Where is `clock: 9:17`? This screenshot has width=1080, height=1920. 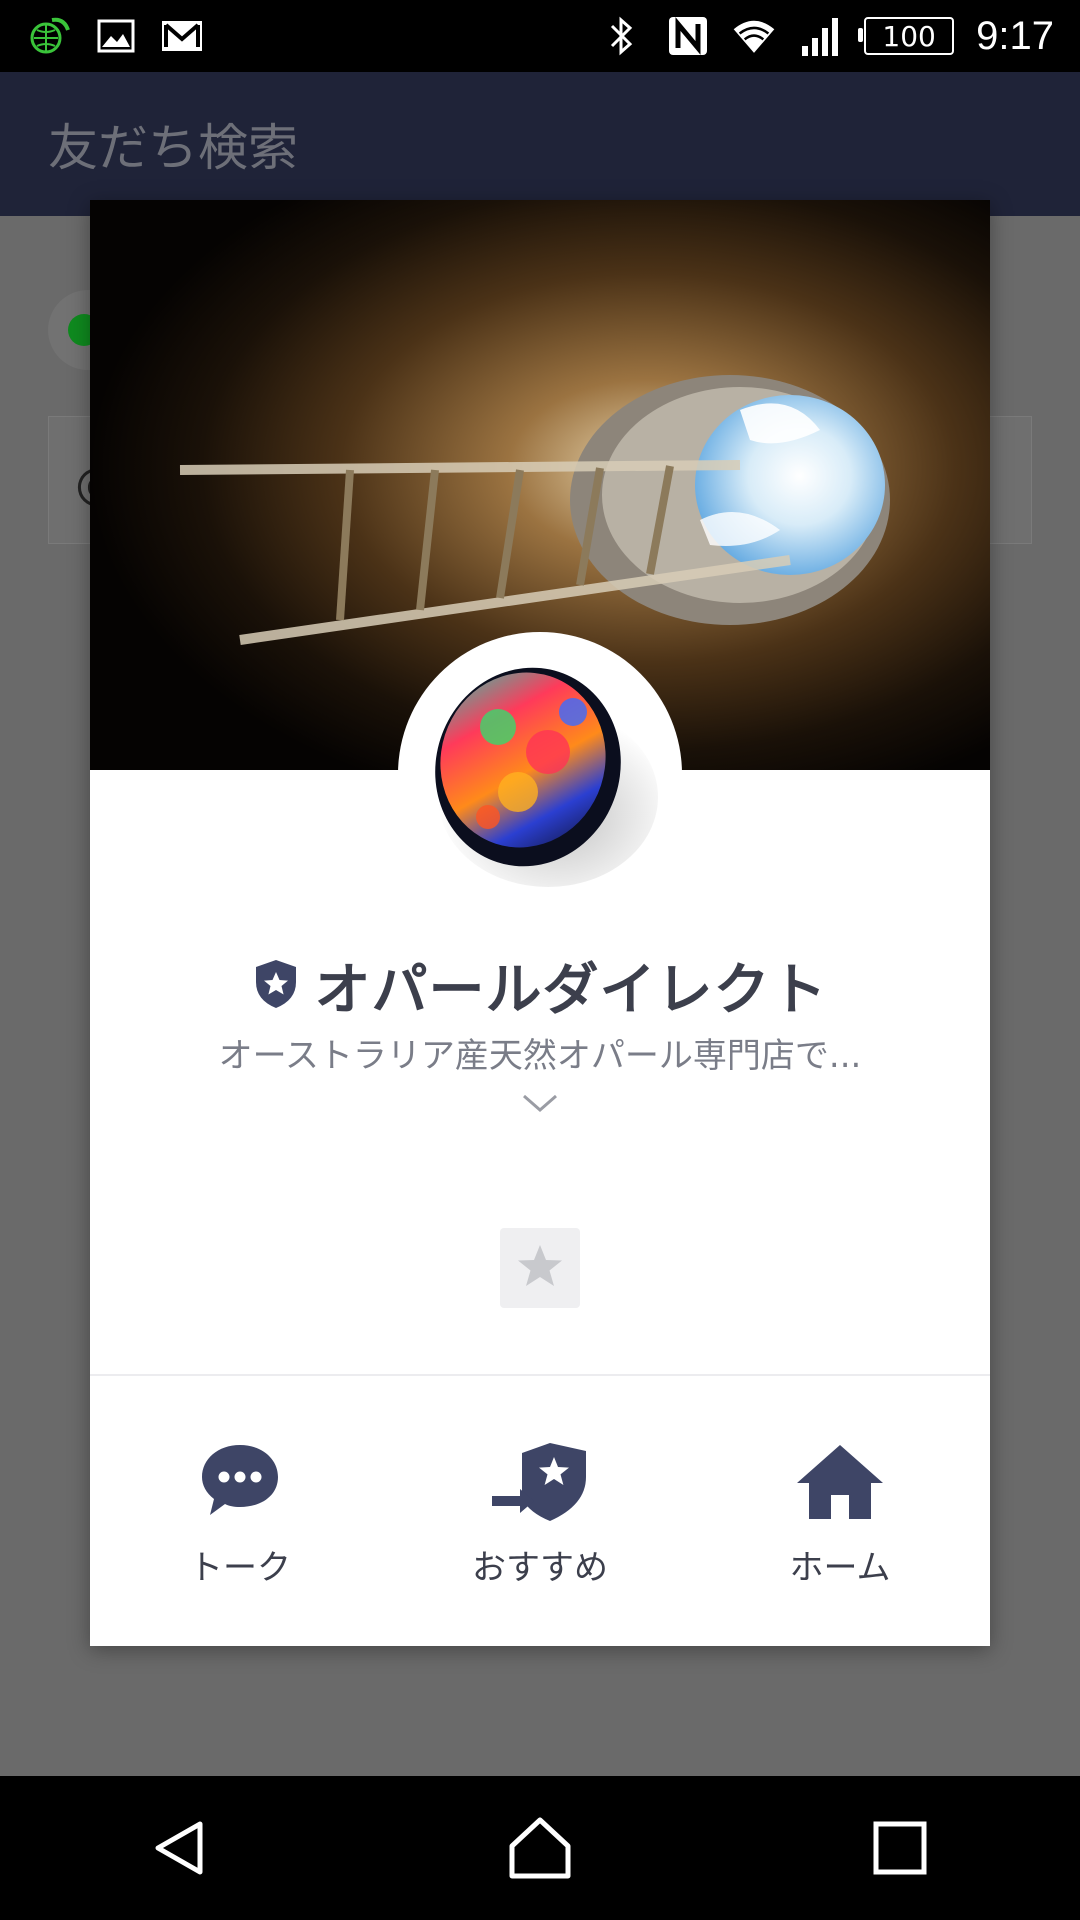 clock: 9:17 is located at coordinates (1015, 35).